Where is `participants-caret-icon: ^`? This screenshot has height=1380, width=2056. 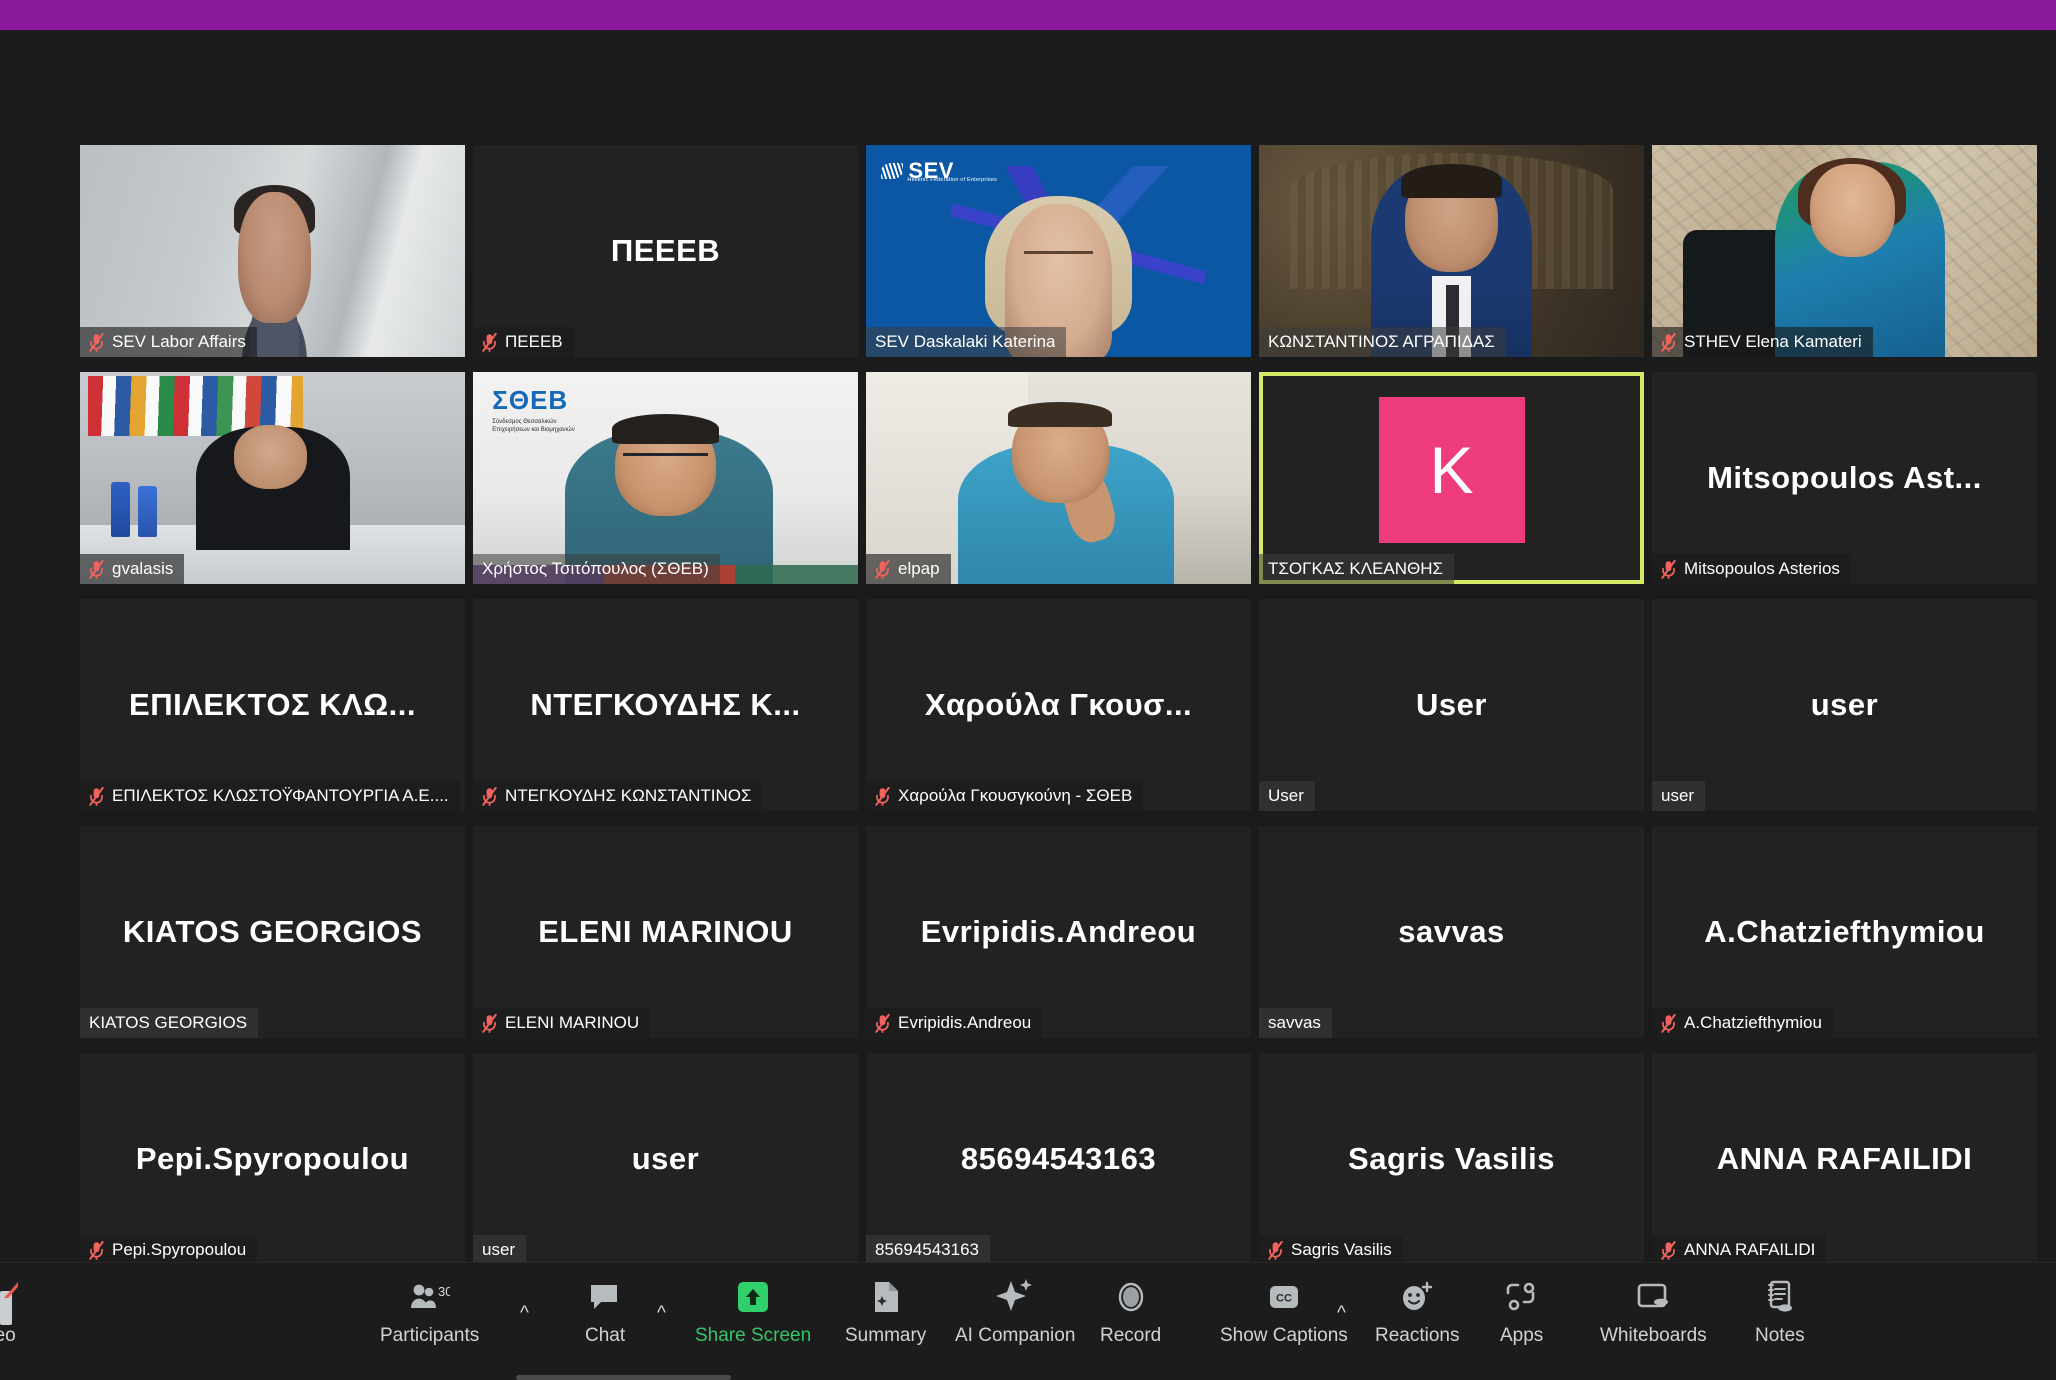 participants-caret-icon: ^ is located at coordinates (524, 1314).